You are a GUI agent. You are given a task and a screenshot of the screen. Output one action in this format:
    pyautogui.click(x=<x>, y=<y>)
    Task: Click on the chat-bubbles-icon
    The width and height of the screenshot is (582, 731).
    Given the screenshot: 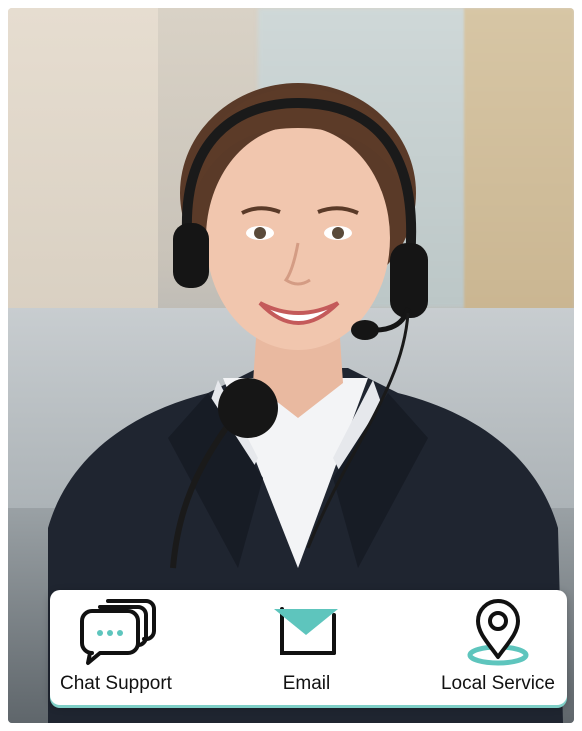 What is the action you would take?
    pyautogui.click(x=116, y=631)
    